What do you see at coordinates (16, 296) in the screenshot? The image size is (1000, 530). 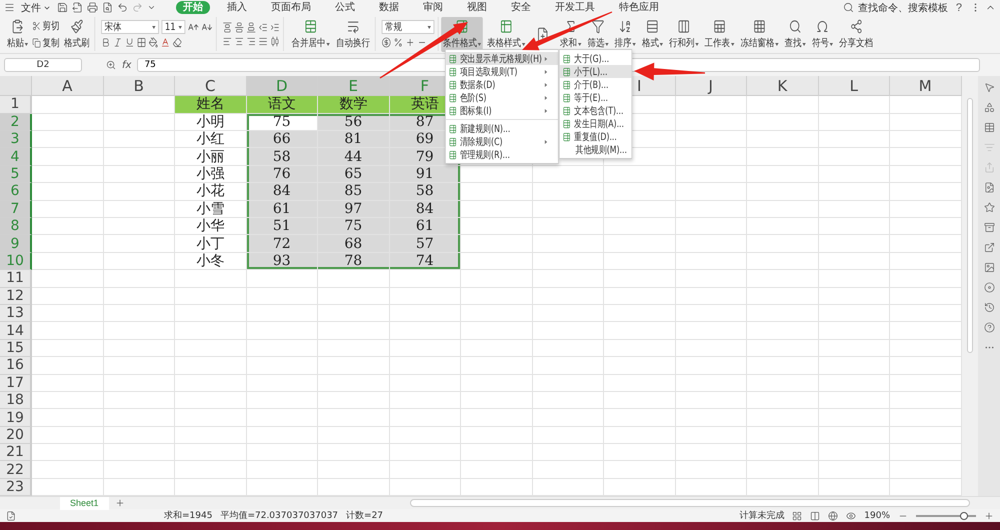 I see `row-header: 12` at bounding box center [16, 296].